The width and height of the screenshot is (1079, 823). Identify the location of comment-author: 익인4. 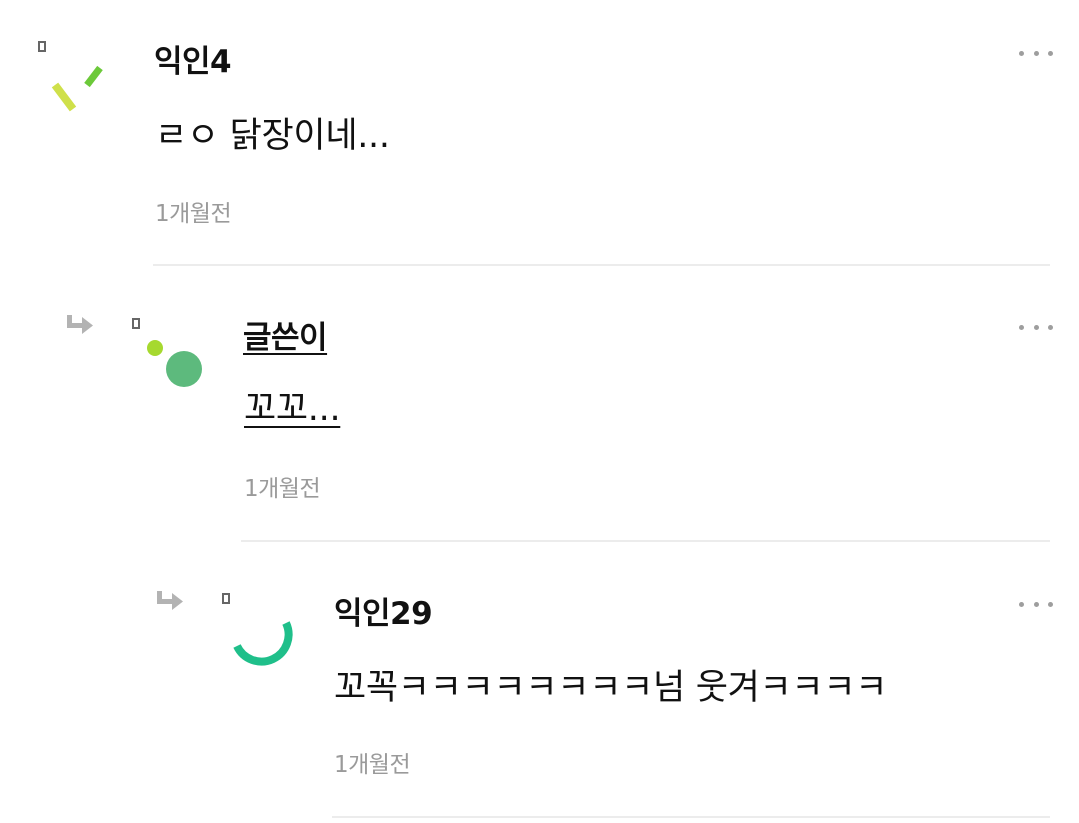
(193, 58).